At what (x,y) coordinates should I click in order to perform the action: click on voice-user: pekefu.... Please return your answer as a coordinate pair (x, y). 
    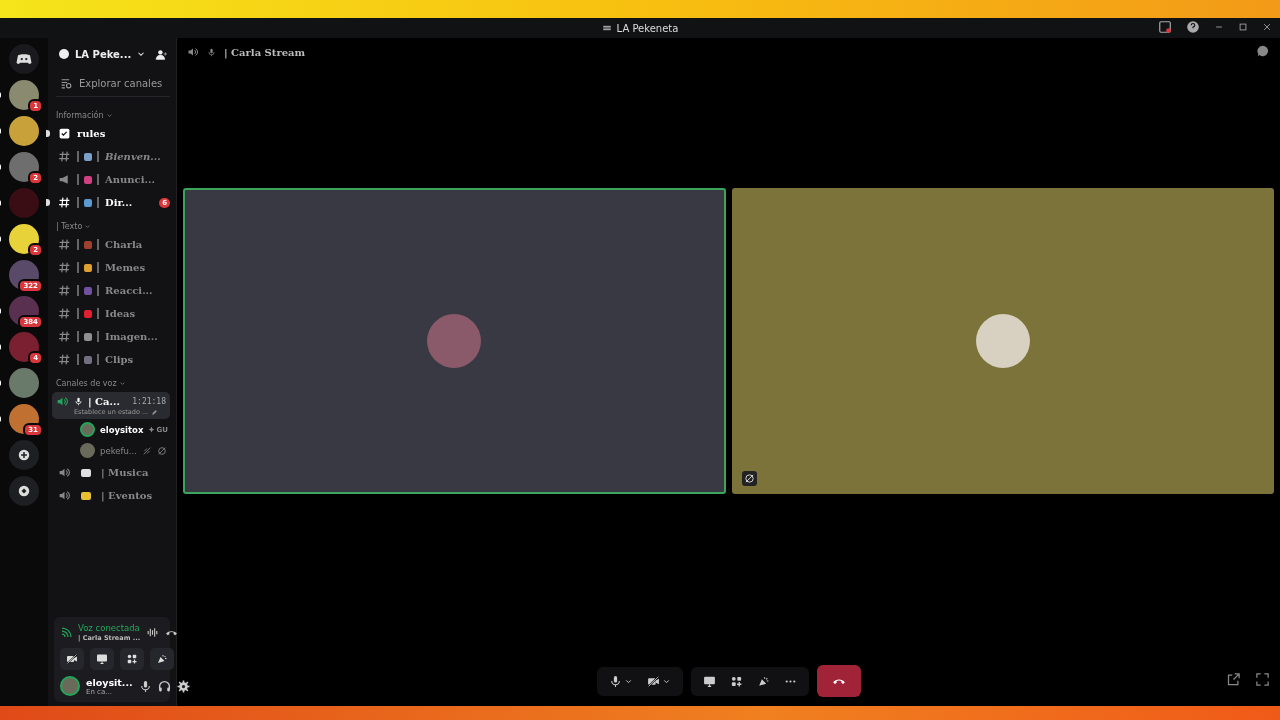
    Looking at the image, I should click on (113, 450).